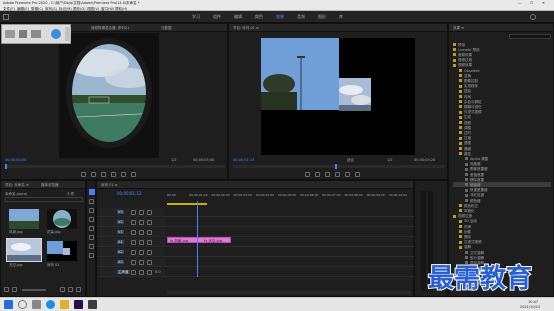 The image size is (554, 311). What do you see at coordinates (350, 160) in the screenshot?
I see `program-fit: 适合` at bounding box center [350, 160].